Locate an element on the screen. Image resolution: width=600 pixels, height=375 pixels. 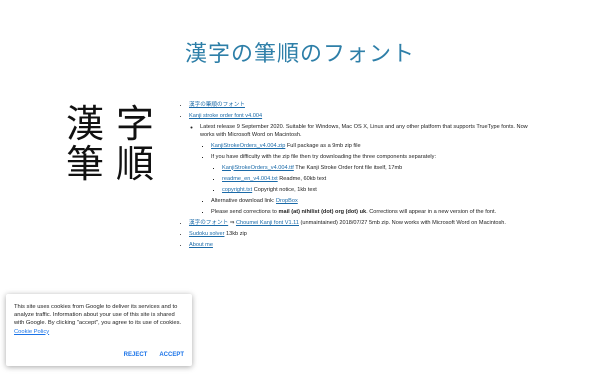
corrections-email: mail (at) nihilist (dot) org (dot) uk is located at coordinates (322, 211).